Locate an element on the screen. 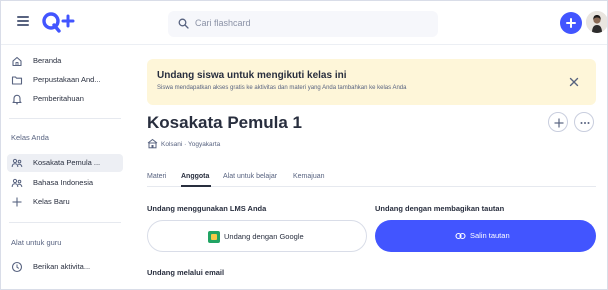 The height and width of the screenshot is (290, 608). clock-icon is located at coordinates (17, 267).